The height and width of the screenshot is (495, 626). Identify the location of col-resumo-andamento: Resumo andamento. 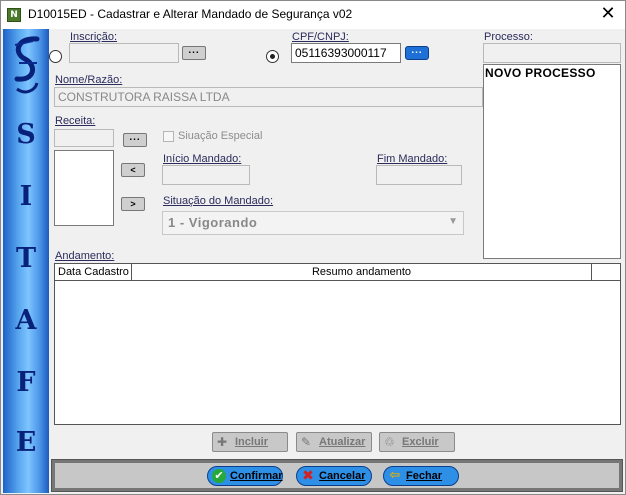
(362, 272).